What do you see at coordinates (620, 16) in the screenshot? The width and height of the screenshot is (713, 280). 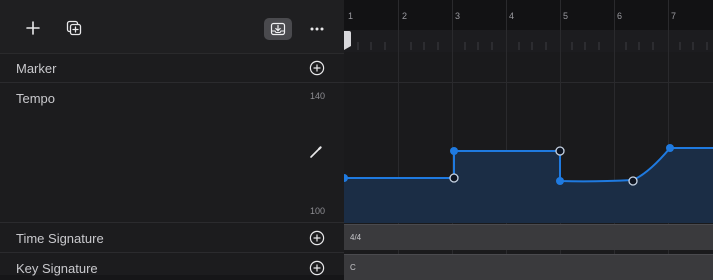 I see `bar-number: 6` at bounding box center [620, 16].